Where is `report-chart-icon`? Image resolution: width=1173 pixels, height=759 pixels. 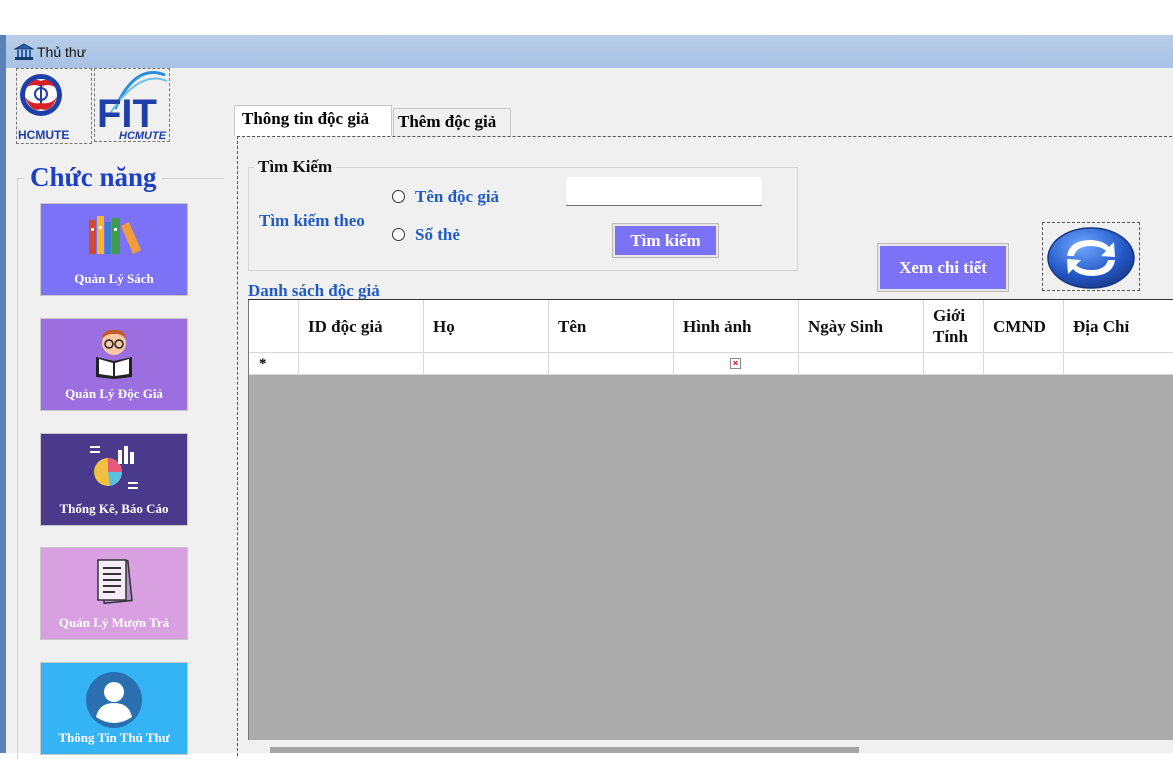
report-chart-icon is located at coordinates (114, 467).